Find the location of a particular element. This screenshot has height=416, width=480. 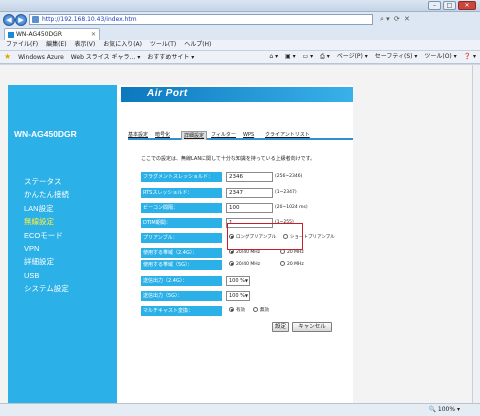

menu-view: 表示(V) is located at coordinates (84, 45).